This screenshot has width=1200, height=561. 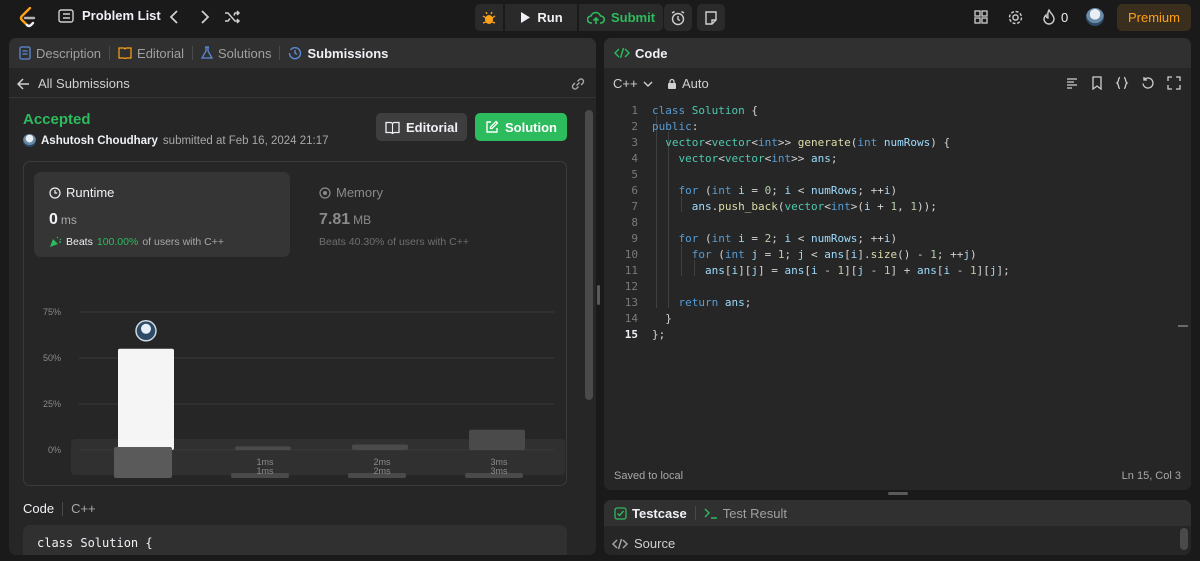 I want to click on tab-solutions: Solutions, so click(x=236, y=53).